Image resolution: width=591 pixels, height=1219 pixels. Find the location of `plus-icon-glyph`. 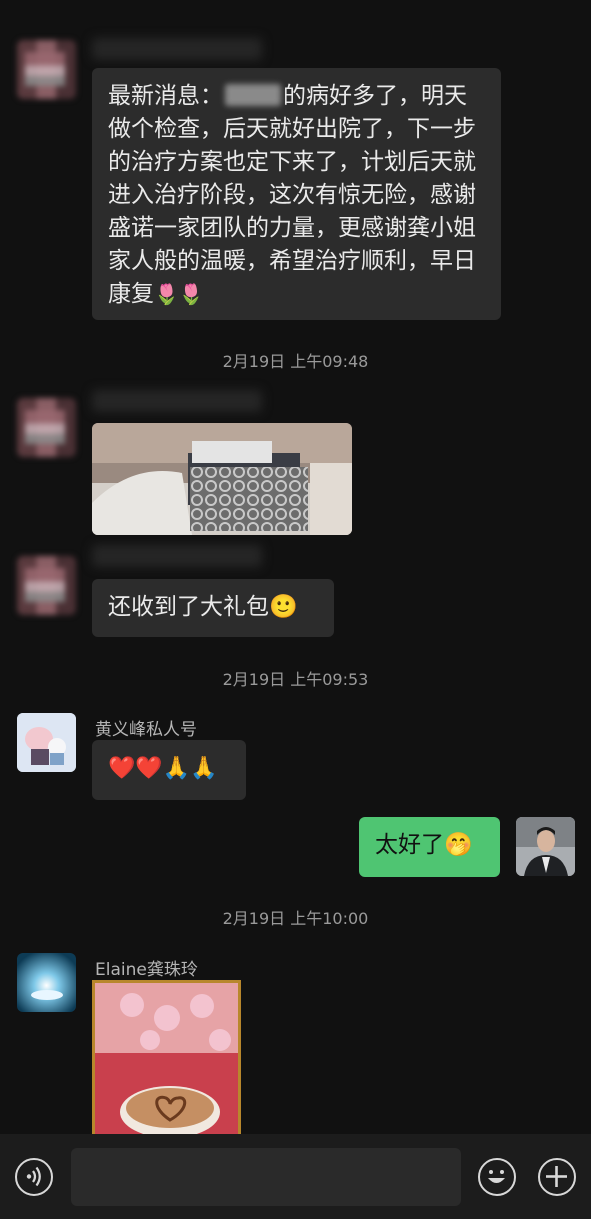

plus-icon-glyph is located at coordinates (556, 1176).